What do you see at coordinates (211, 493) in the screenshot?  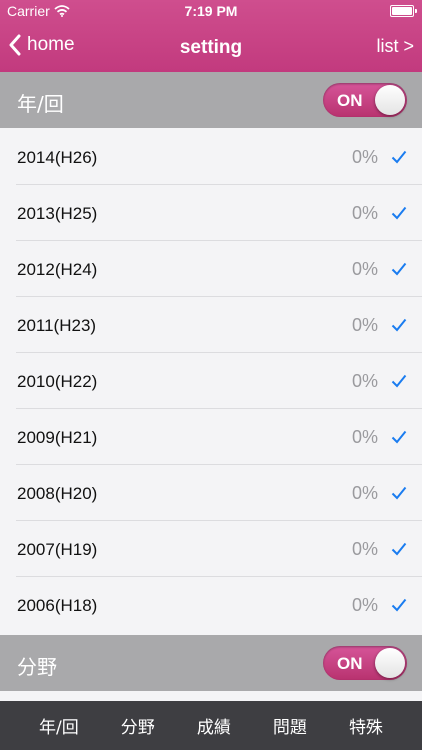 I see `year-row-2008: 2008(H20) 0%` at bounding box center [211, 493].